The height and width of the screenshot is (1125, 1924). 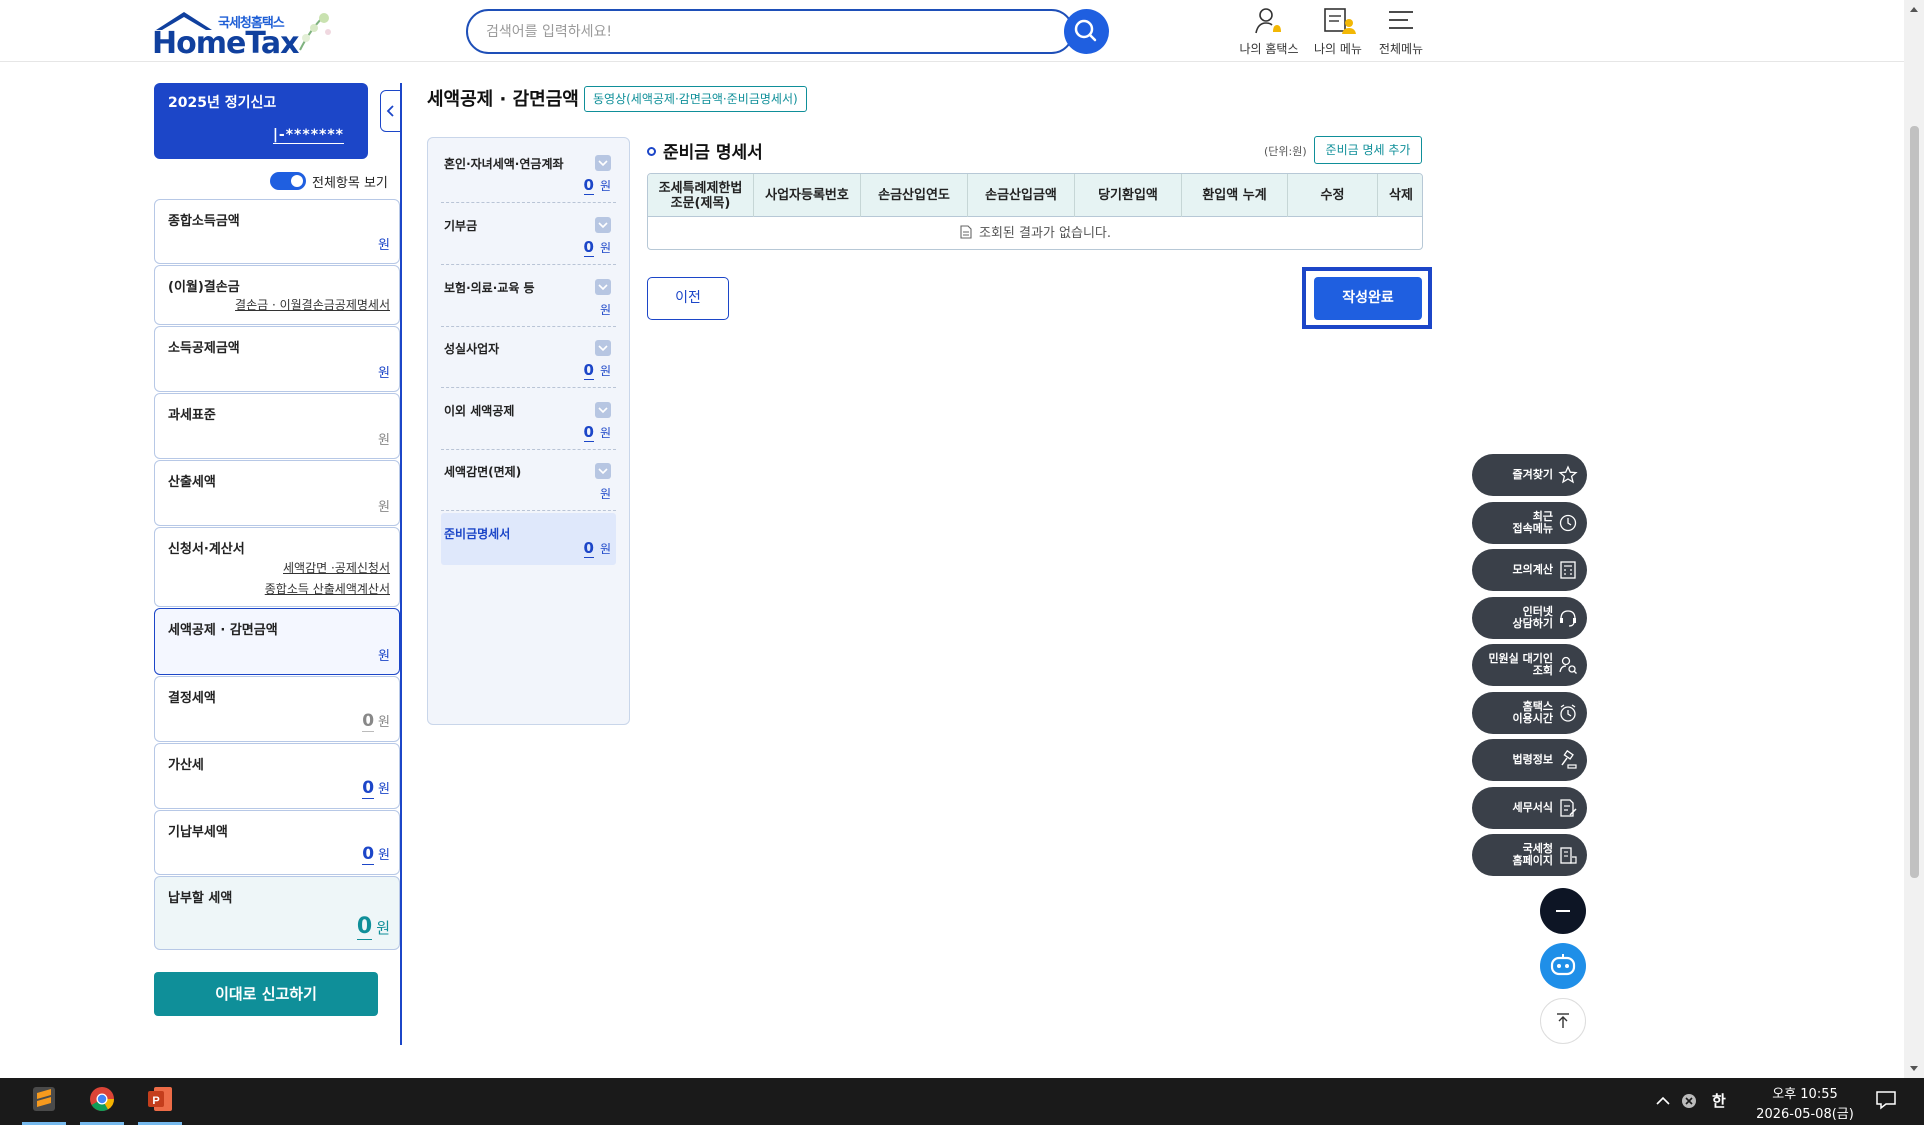 I want to click on bullet-ring-icon, so click(x=651, y=151).